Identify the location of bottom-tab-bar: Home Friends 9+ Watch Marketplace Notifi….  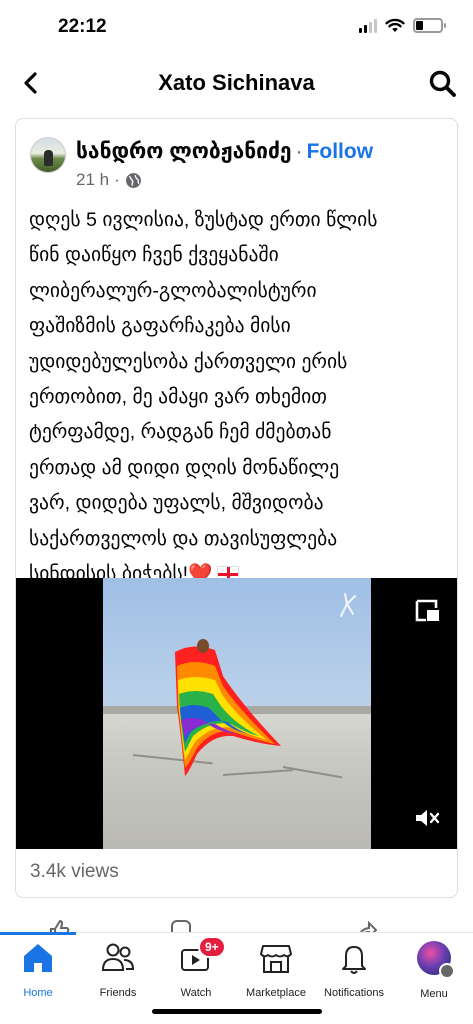
(236, 978).